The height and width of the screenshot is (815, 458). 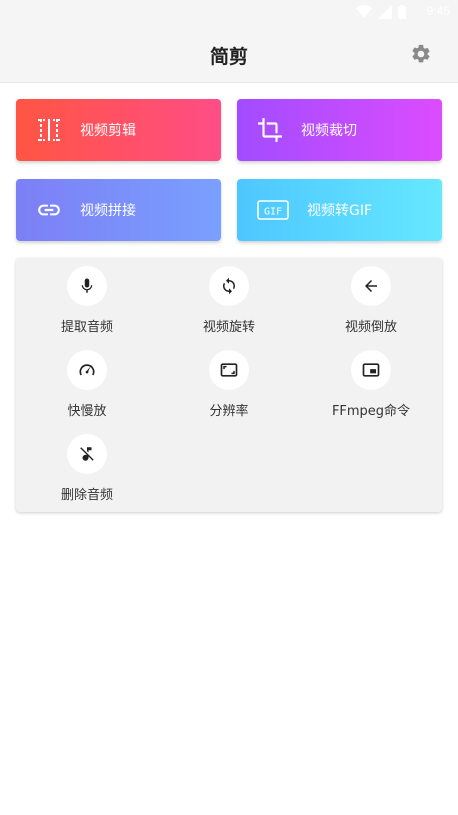 I want to click on video-crop-label: 视频裁切, so click(x=329, y=131).